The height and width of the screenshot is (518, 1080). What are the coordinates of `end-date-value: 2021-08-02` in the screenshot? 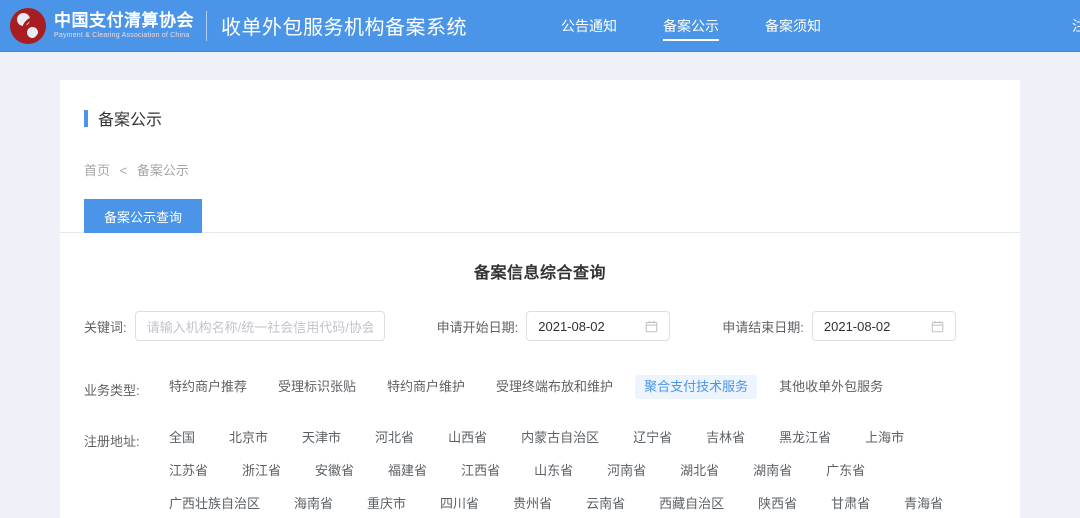 It's located at (857, 326).